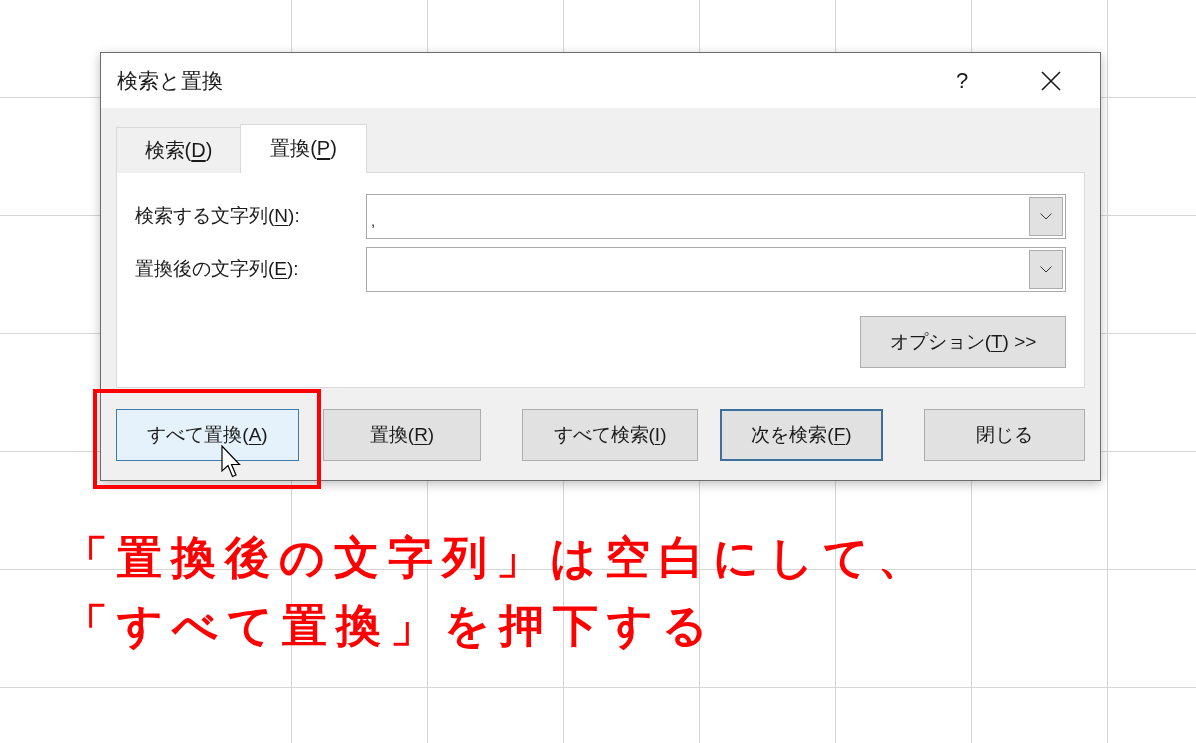 The height and width of the screenshot is (743, 1196). What do you see at coordinates (170, 80) in the screenshot?
I see `window-title: 検索と置換` at bounding box center [170, 80].